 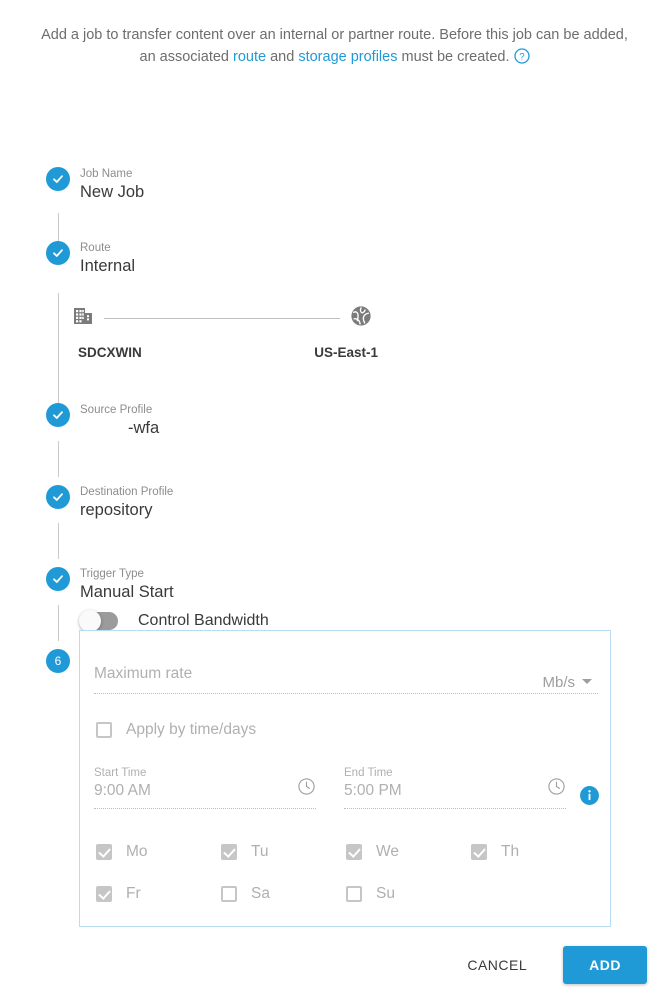 I want to click on day-label: Tu, so click(x=260, y=851).